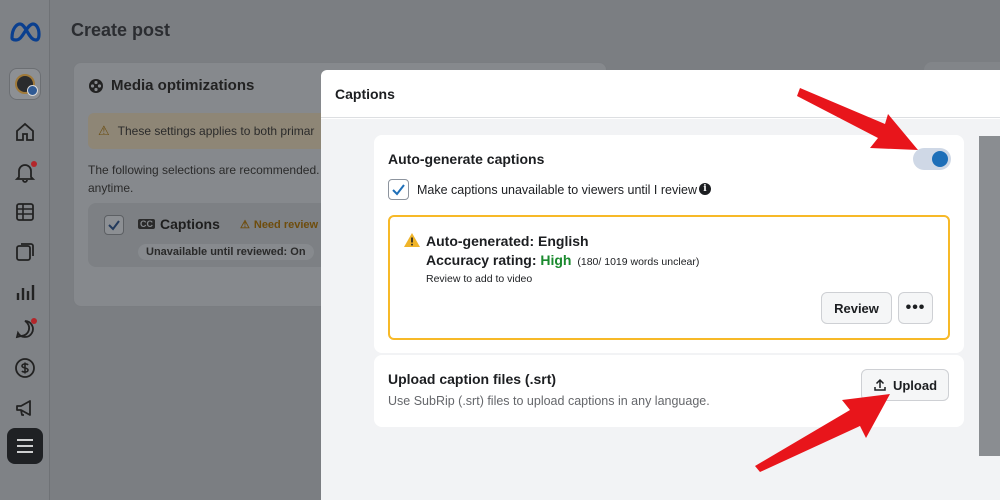 This screenshot has width=1000, height=500. I want to click on dialog-title: Captions, so click(365, 94).